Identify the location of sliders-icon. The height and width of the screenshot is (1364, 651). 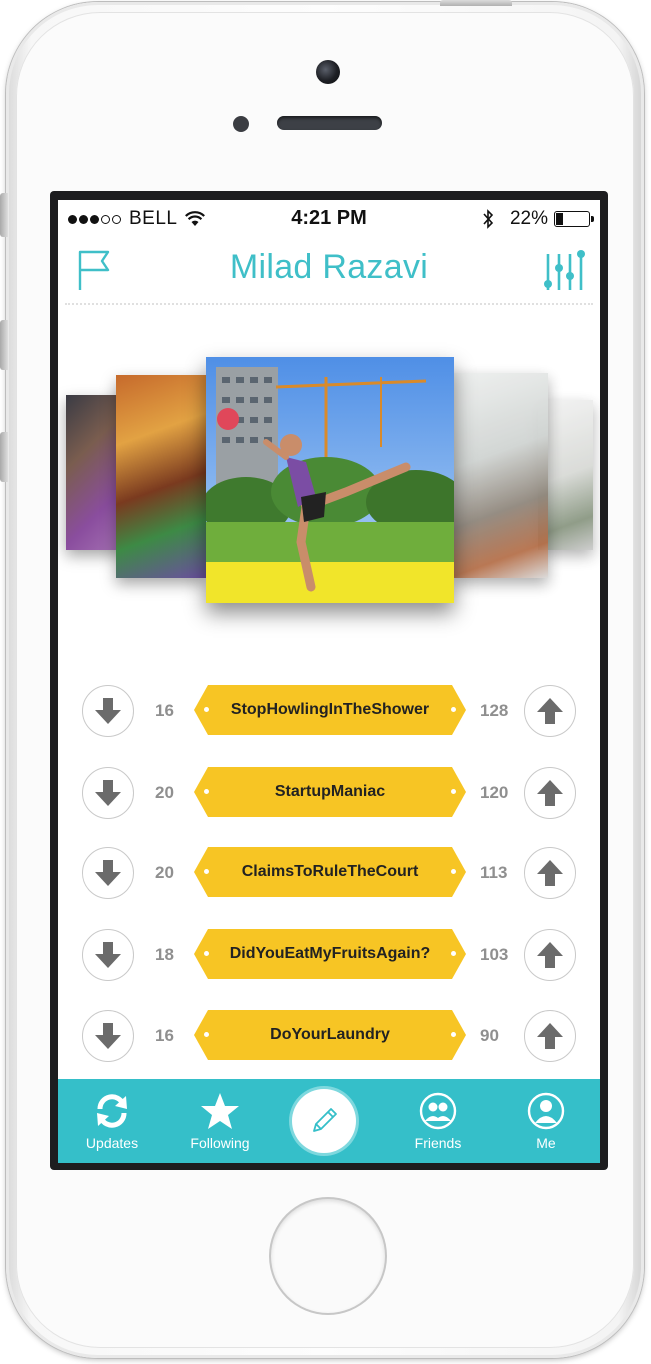
(564, 269).